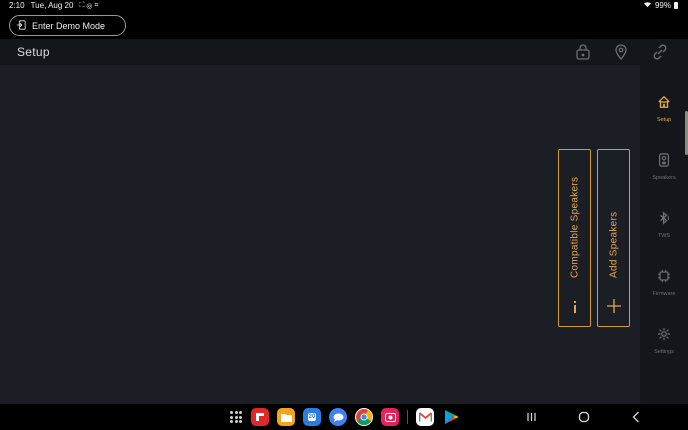  I want to click on status-time: 2:10, so click(17, 5).